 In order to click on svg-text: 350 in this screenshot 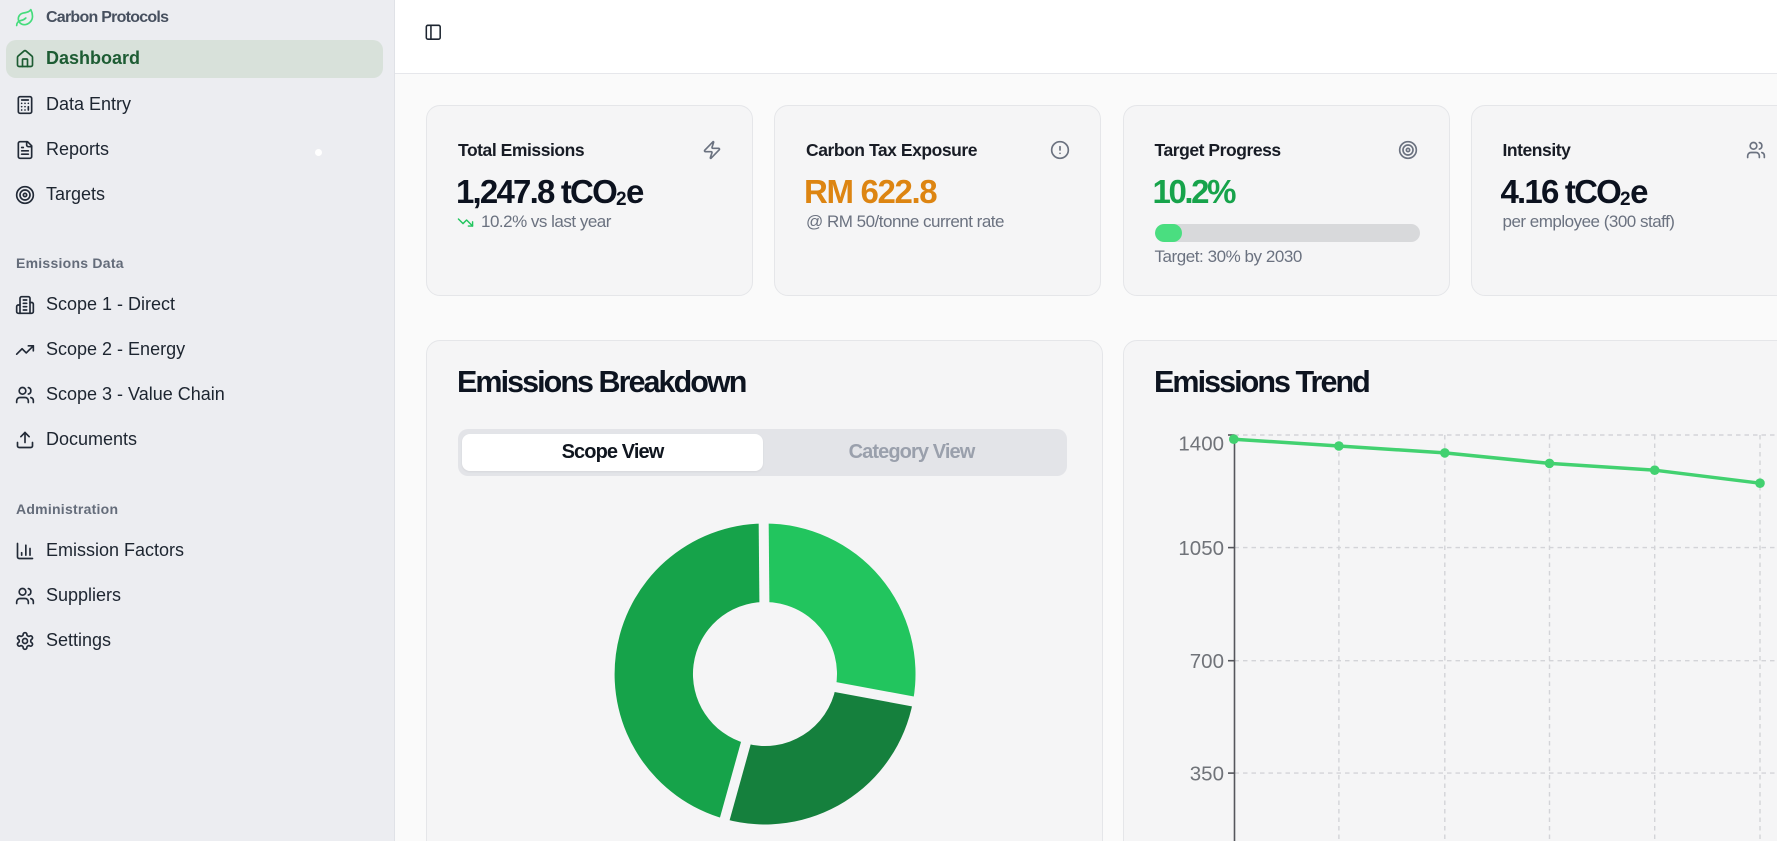, I will do `click(1207, 773)`.